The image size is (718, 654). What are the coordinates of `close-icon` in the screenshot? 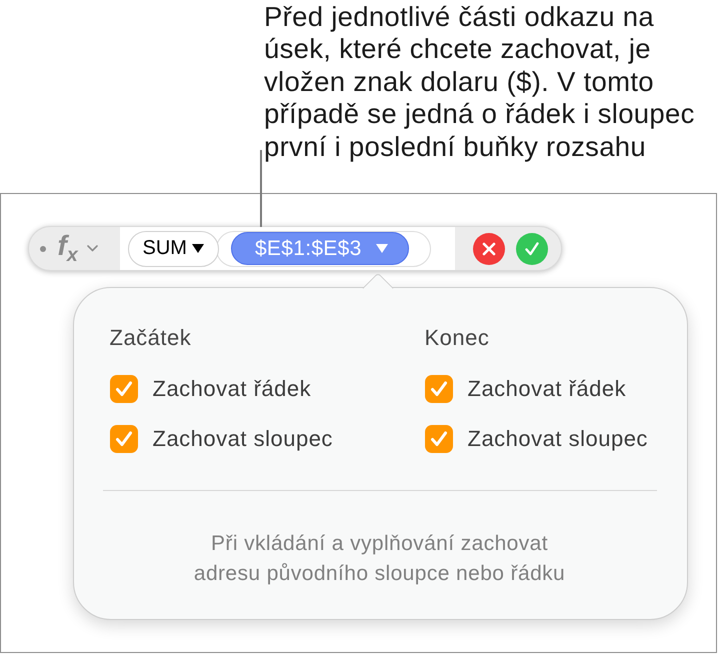 It's located at (489, 249).